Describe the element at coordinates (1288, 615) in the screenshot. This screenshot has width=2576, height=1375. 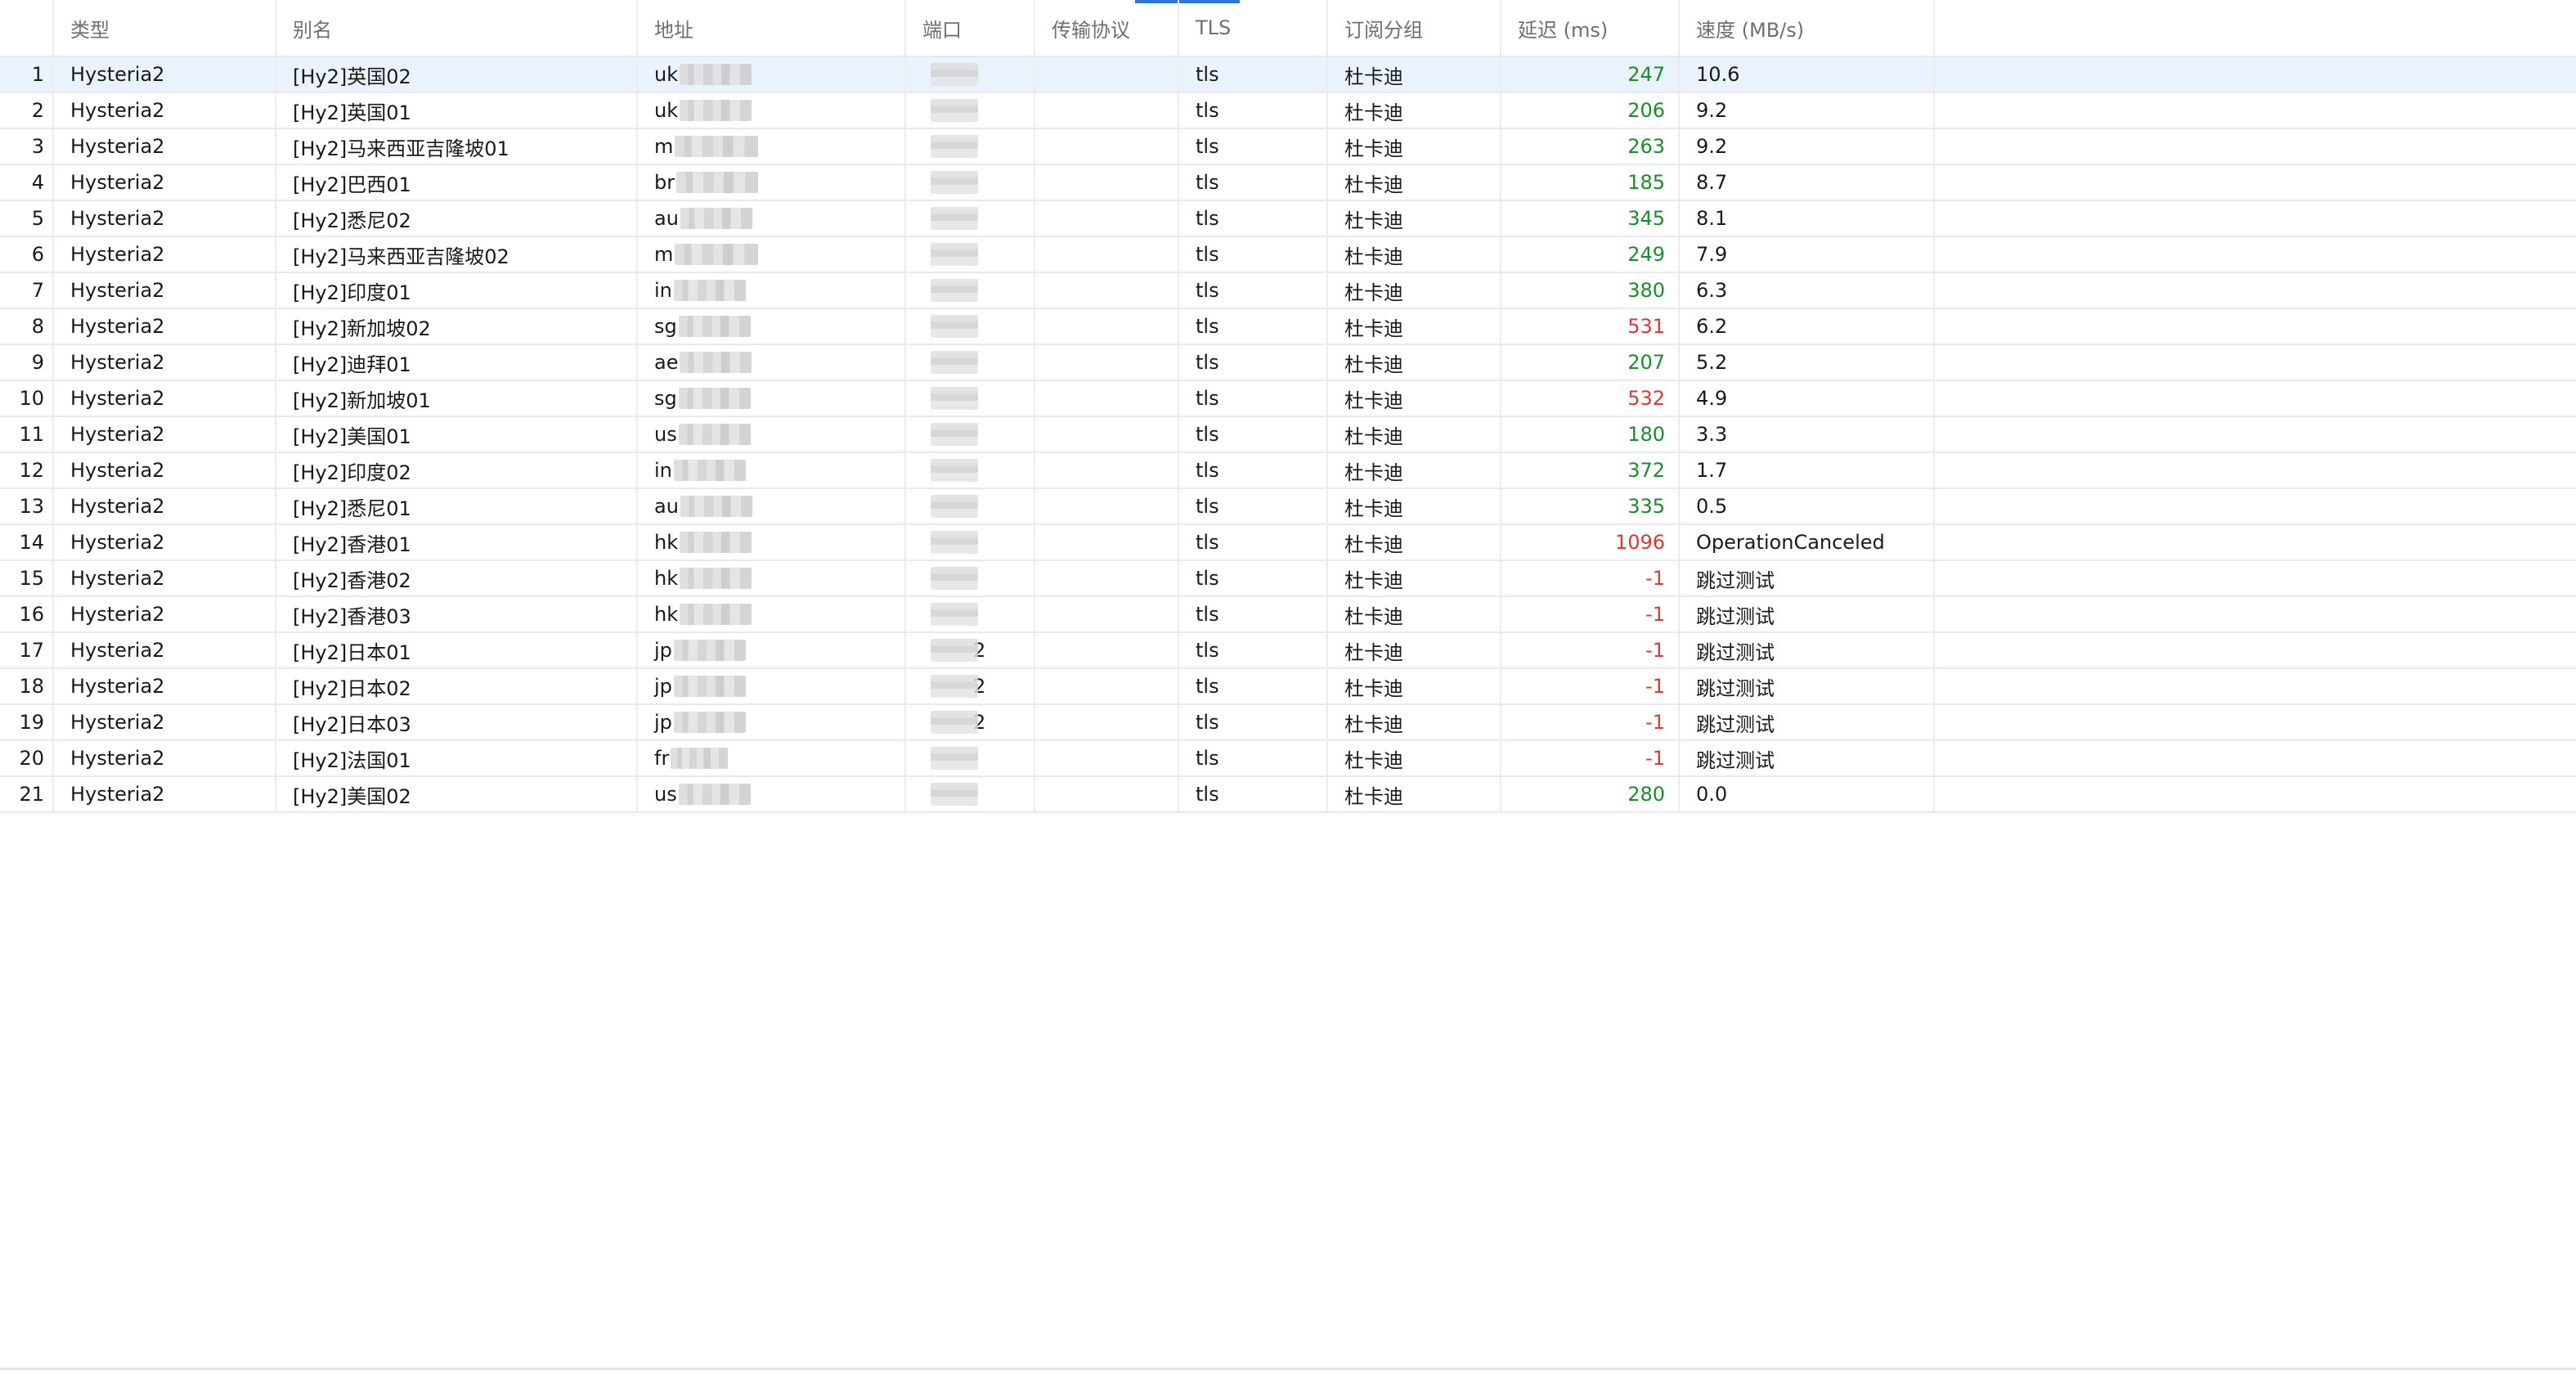
I see `table-row: 16 Hysteria2 [Hy2]香港03 hk tls 杜卡迪 -1 跳过测试` at that location.